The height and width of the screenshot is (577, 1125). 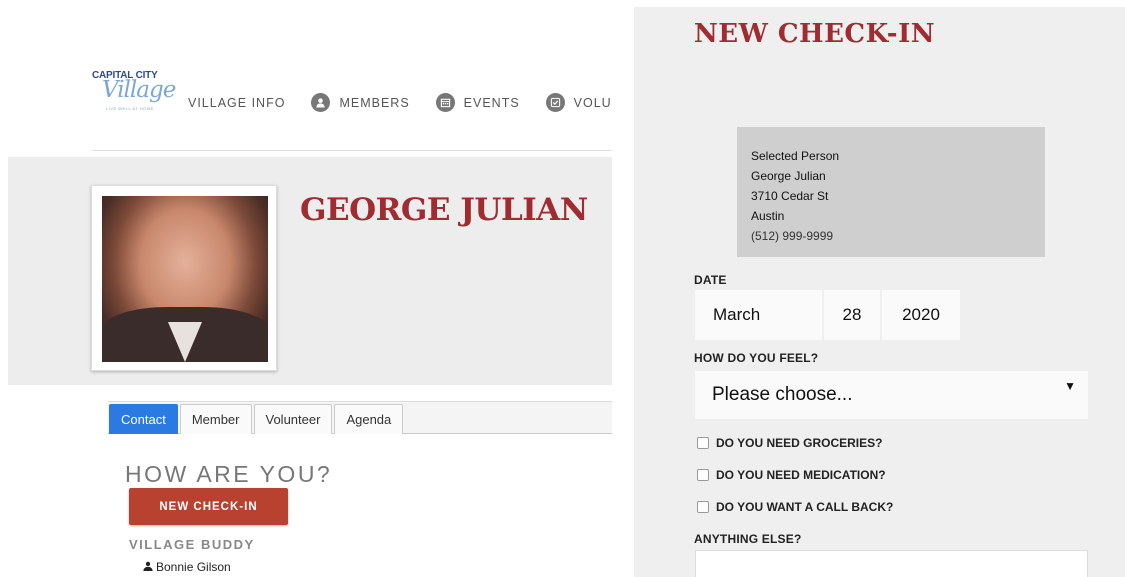 I want to click on tab-contact: Contact, so click(x=143, y=419).